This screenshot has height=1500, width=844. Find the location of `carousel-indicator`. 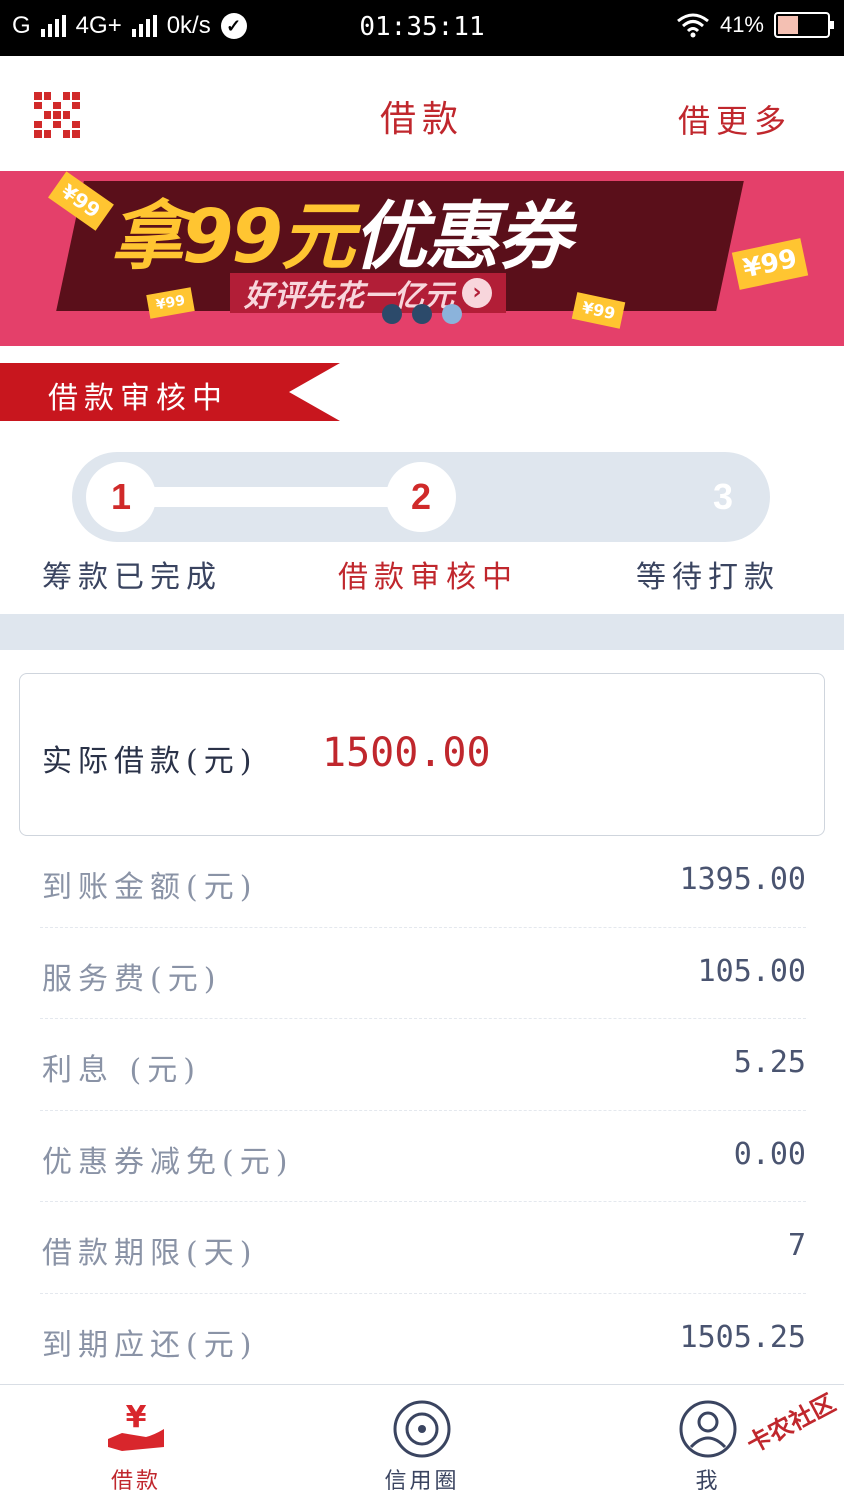

carousel-indicator is located at coordinates (422, 314).